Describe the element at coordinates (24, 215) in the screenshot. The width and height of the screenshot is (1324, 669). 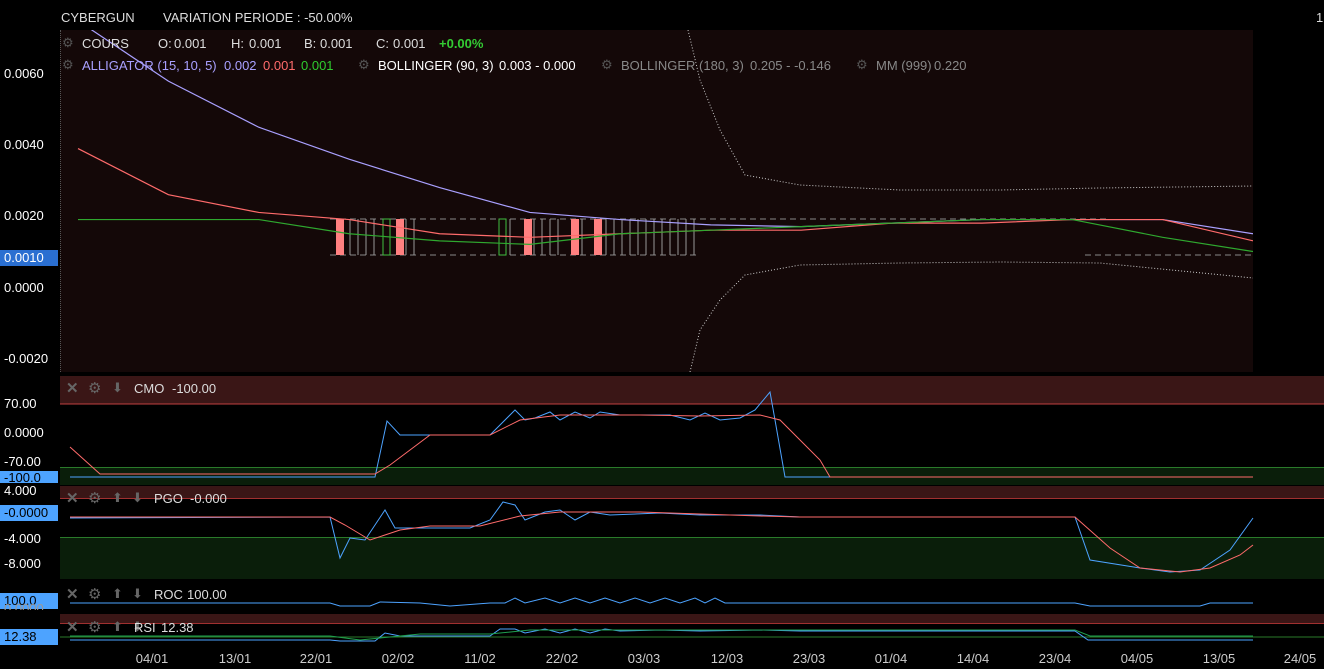
I see `y-tick-2: 0.0020` at that location.